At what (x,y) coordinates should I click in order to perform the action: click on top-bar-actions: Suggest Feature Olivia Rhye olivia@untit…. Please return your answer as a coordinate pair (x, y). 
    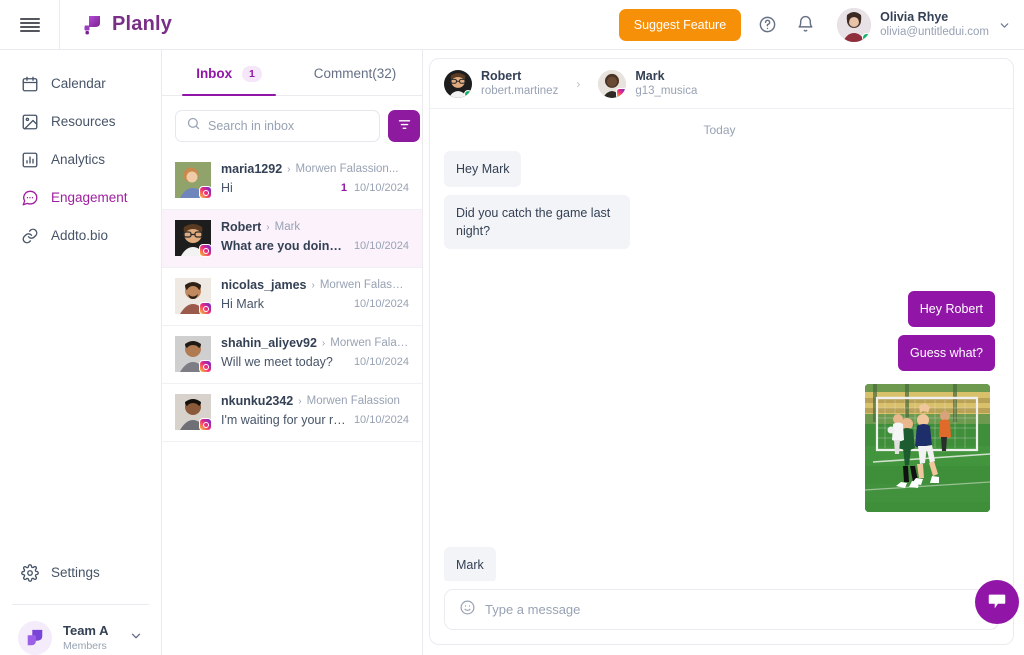
    Looking at the image, I should click on (821, 24).